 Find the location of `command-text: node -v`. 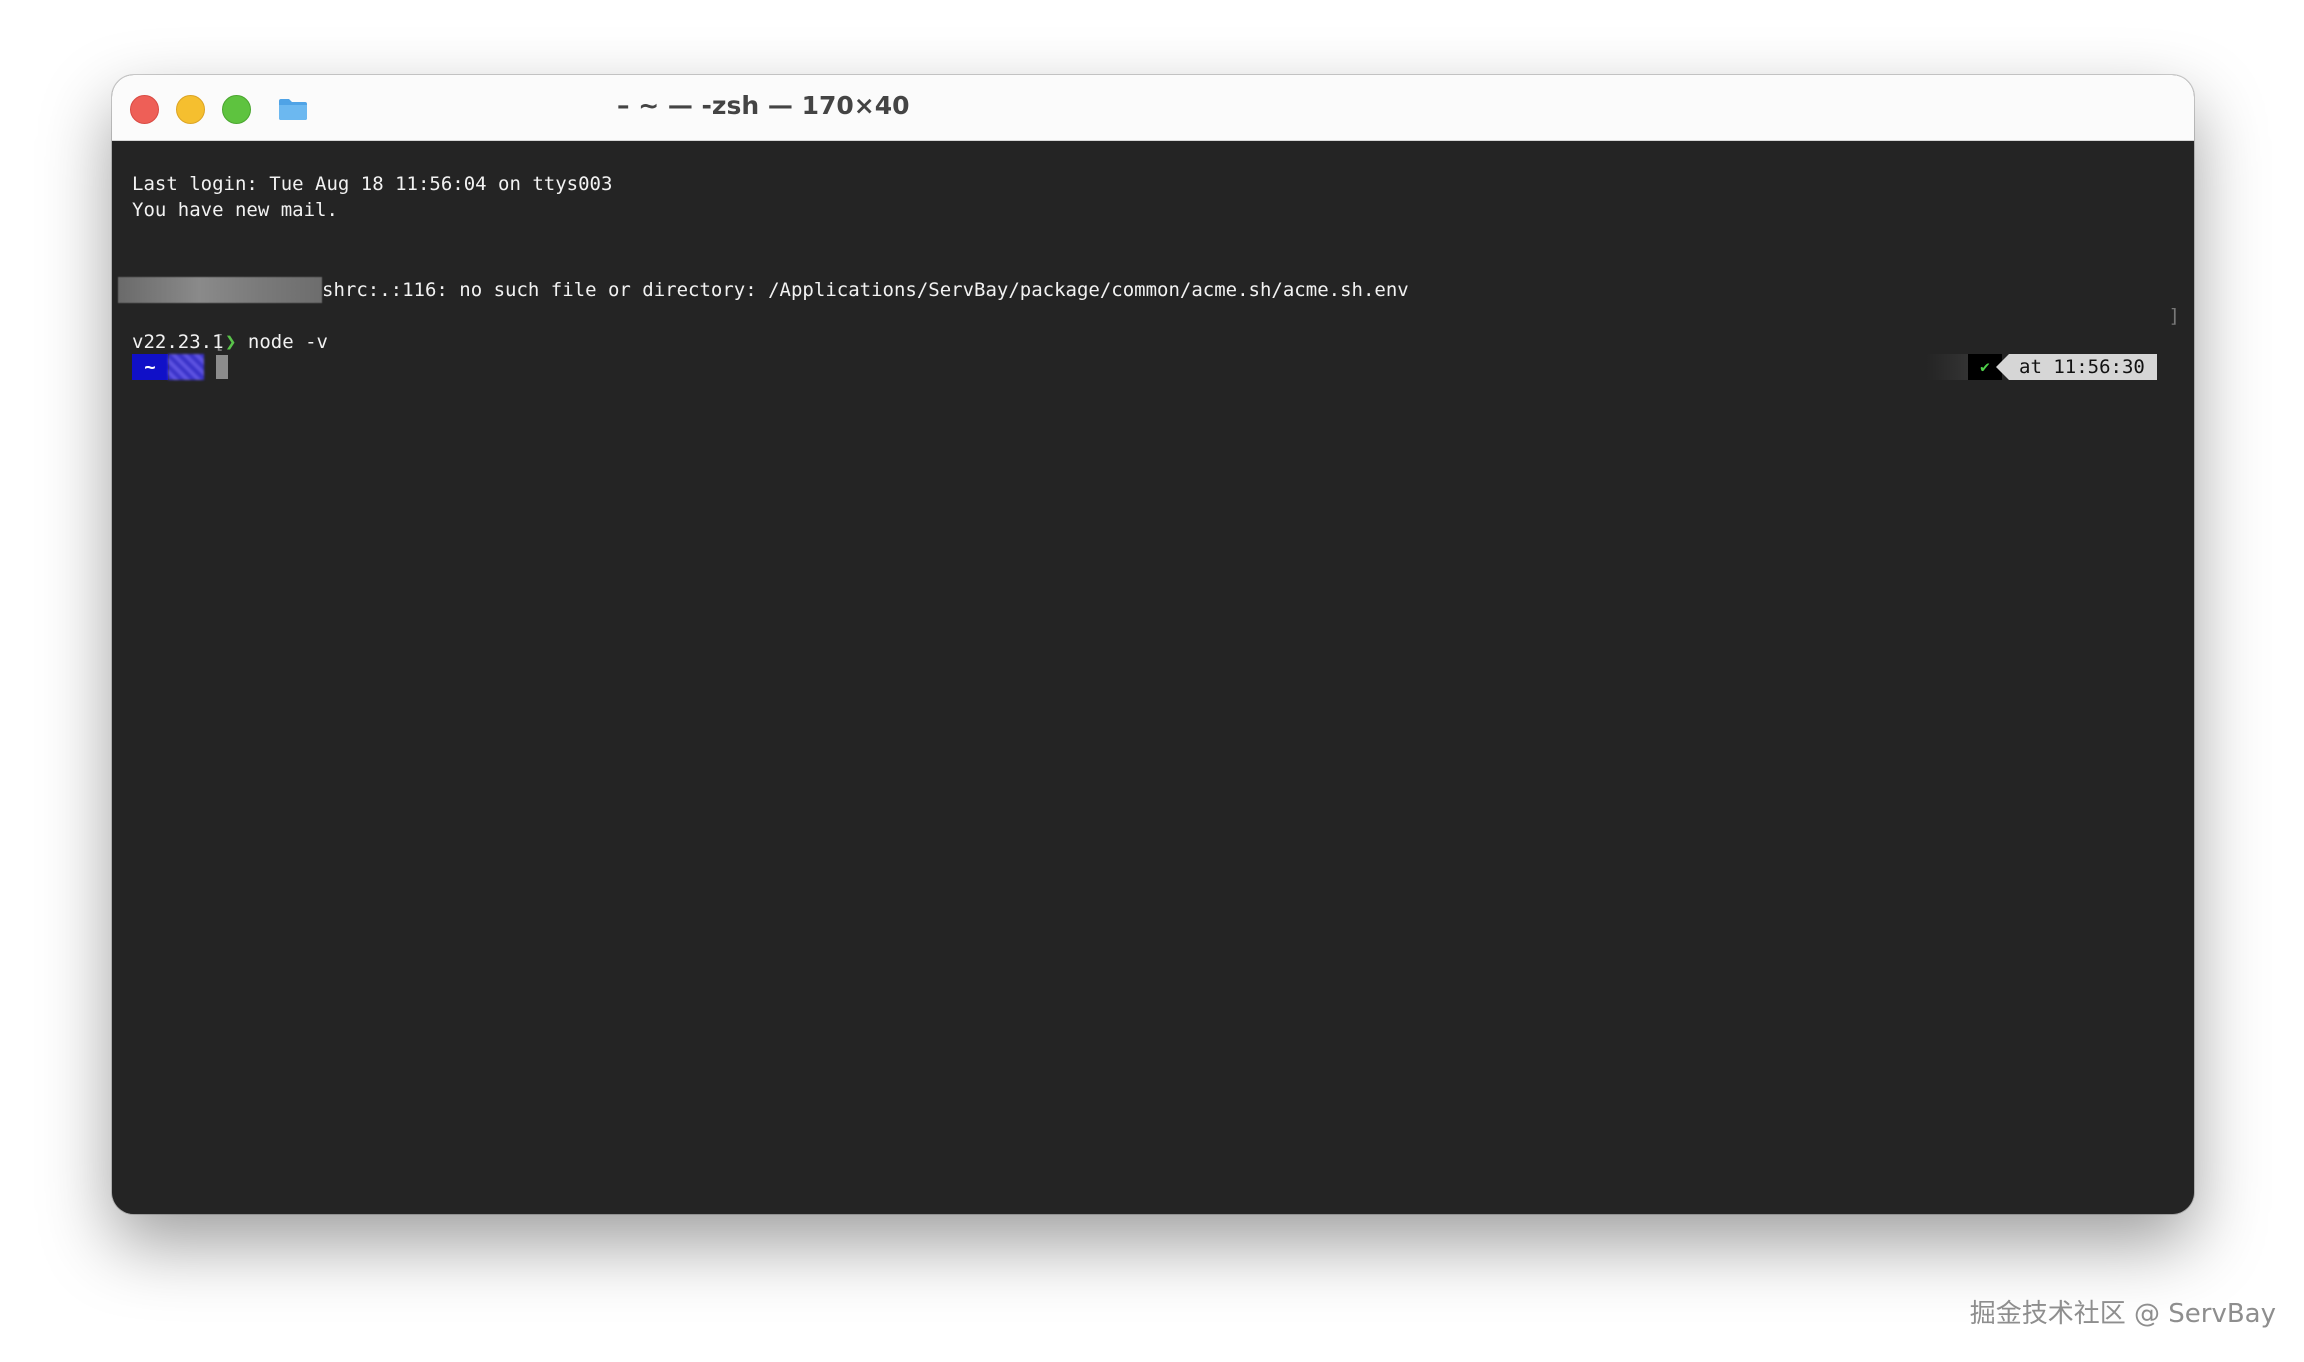

command-text: node -v is located at coordinates (287, 342).